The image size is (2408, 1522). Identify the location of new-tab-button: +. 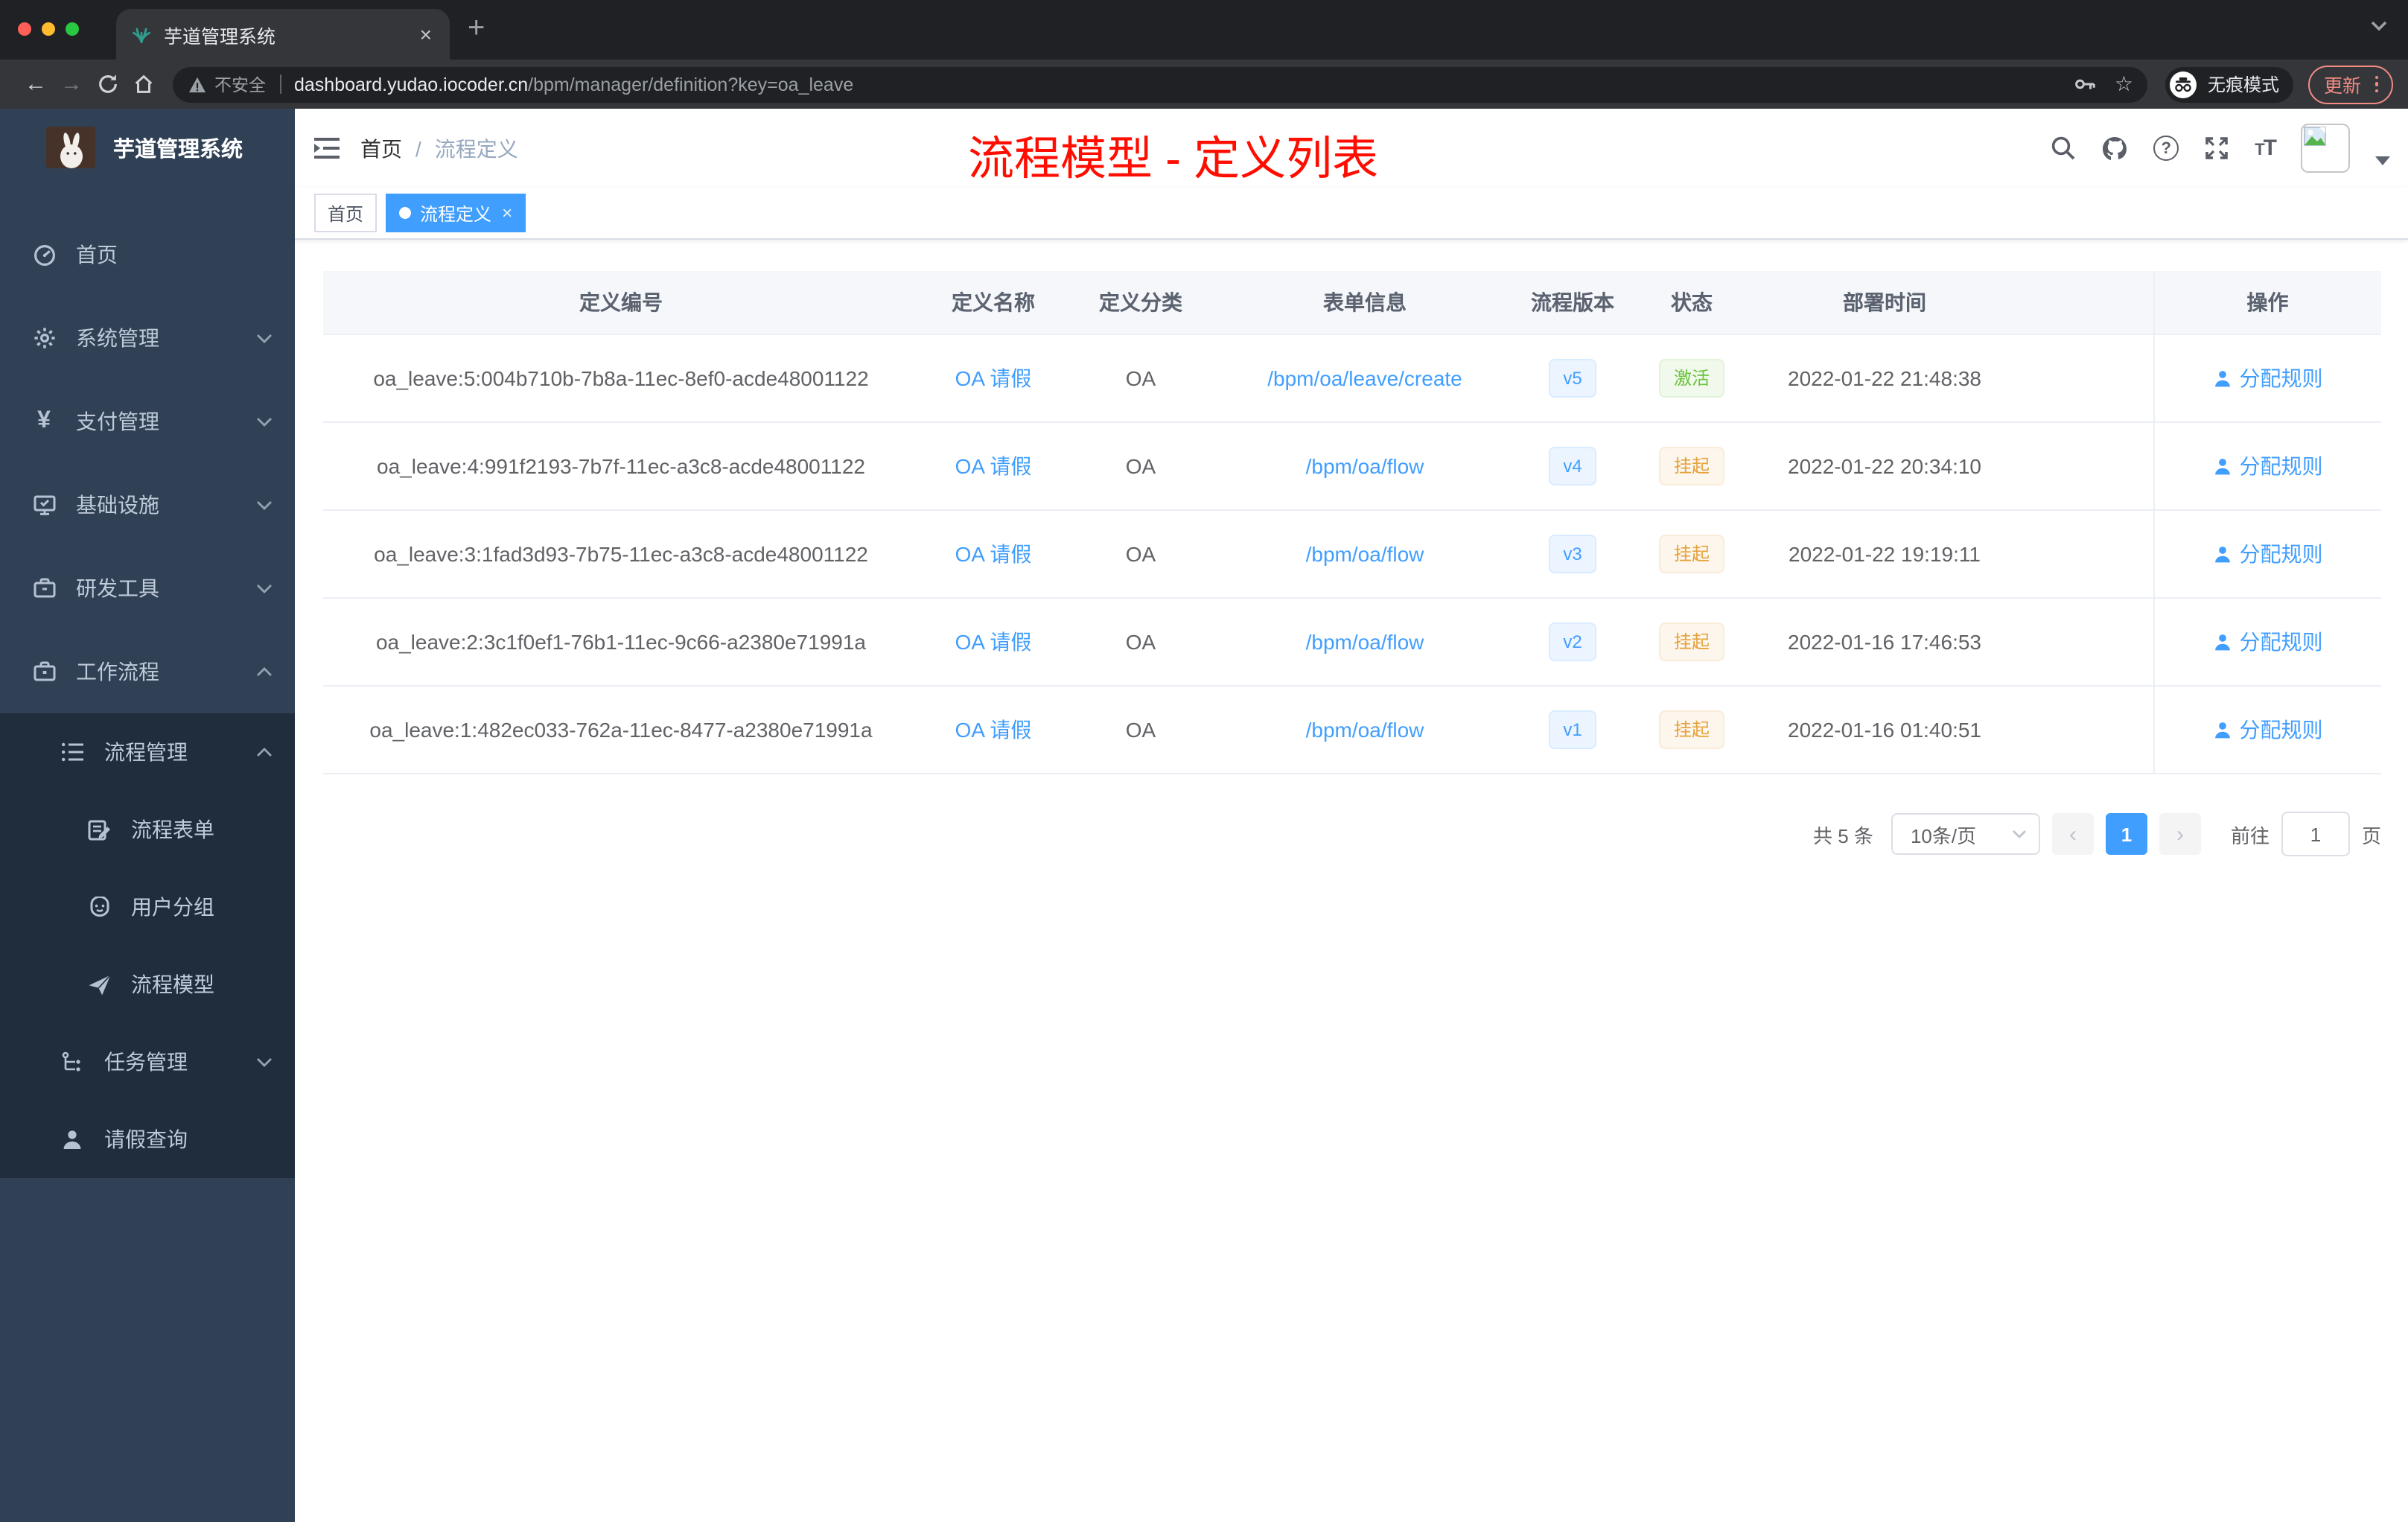
(476, 29).